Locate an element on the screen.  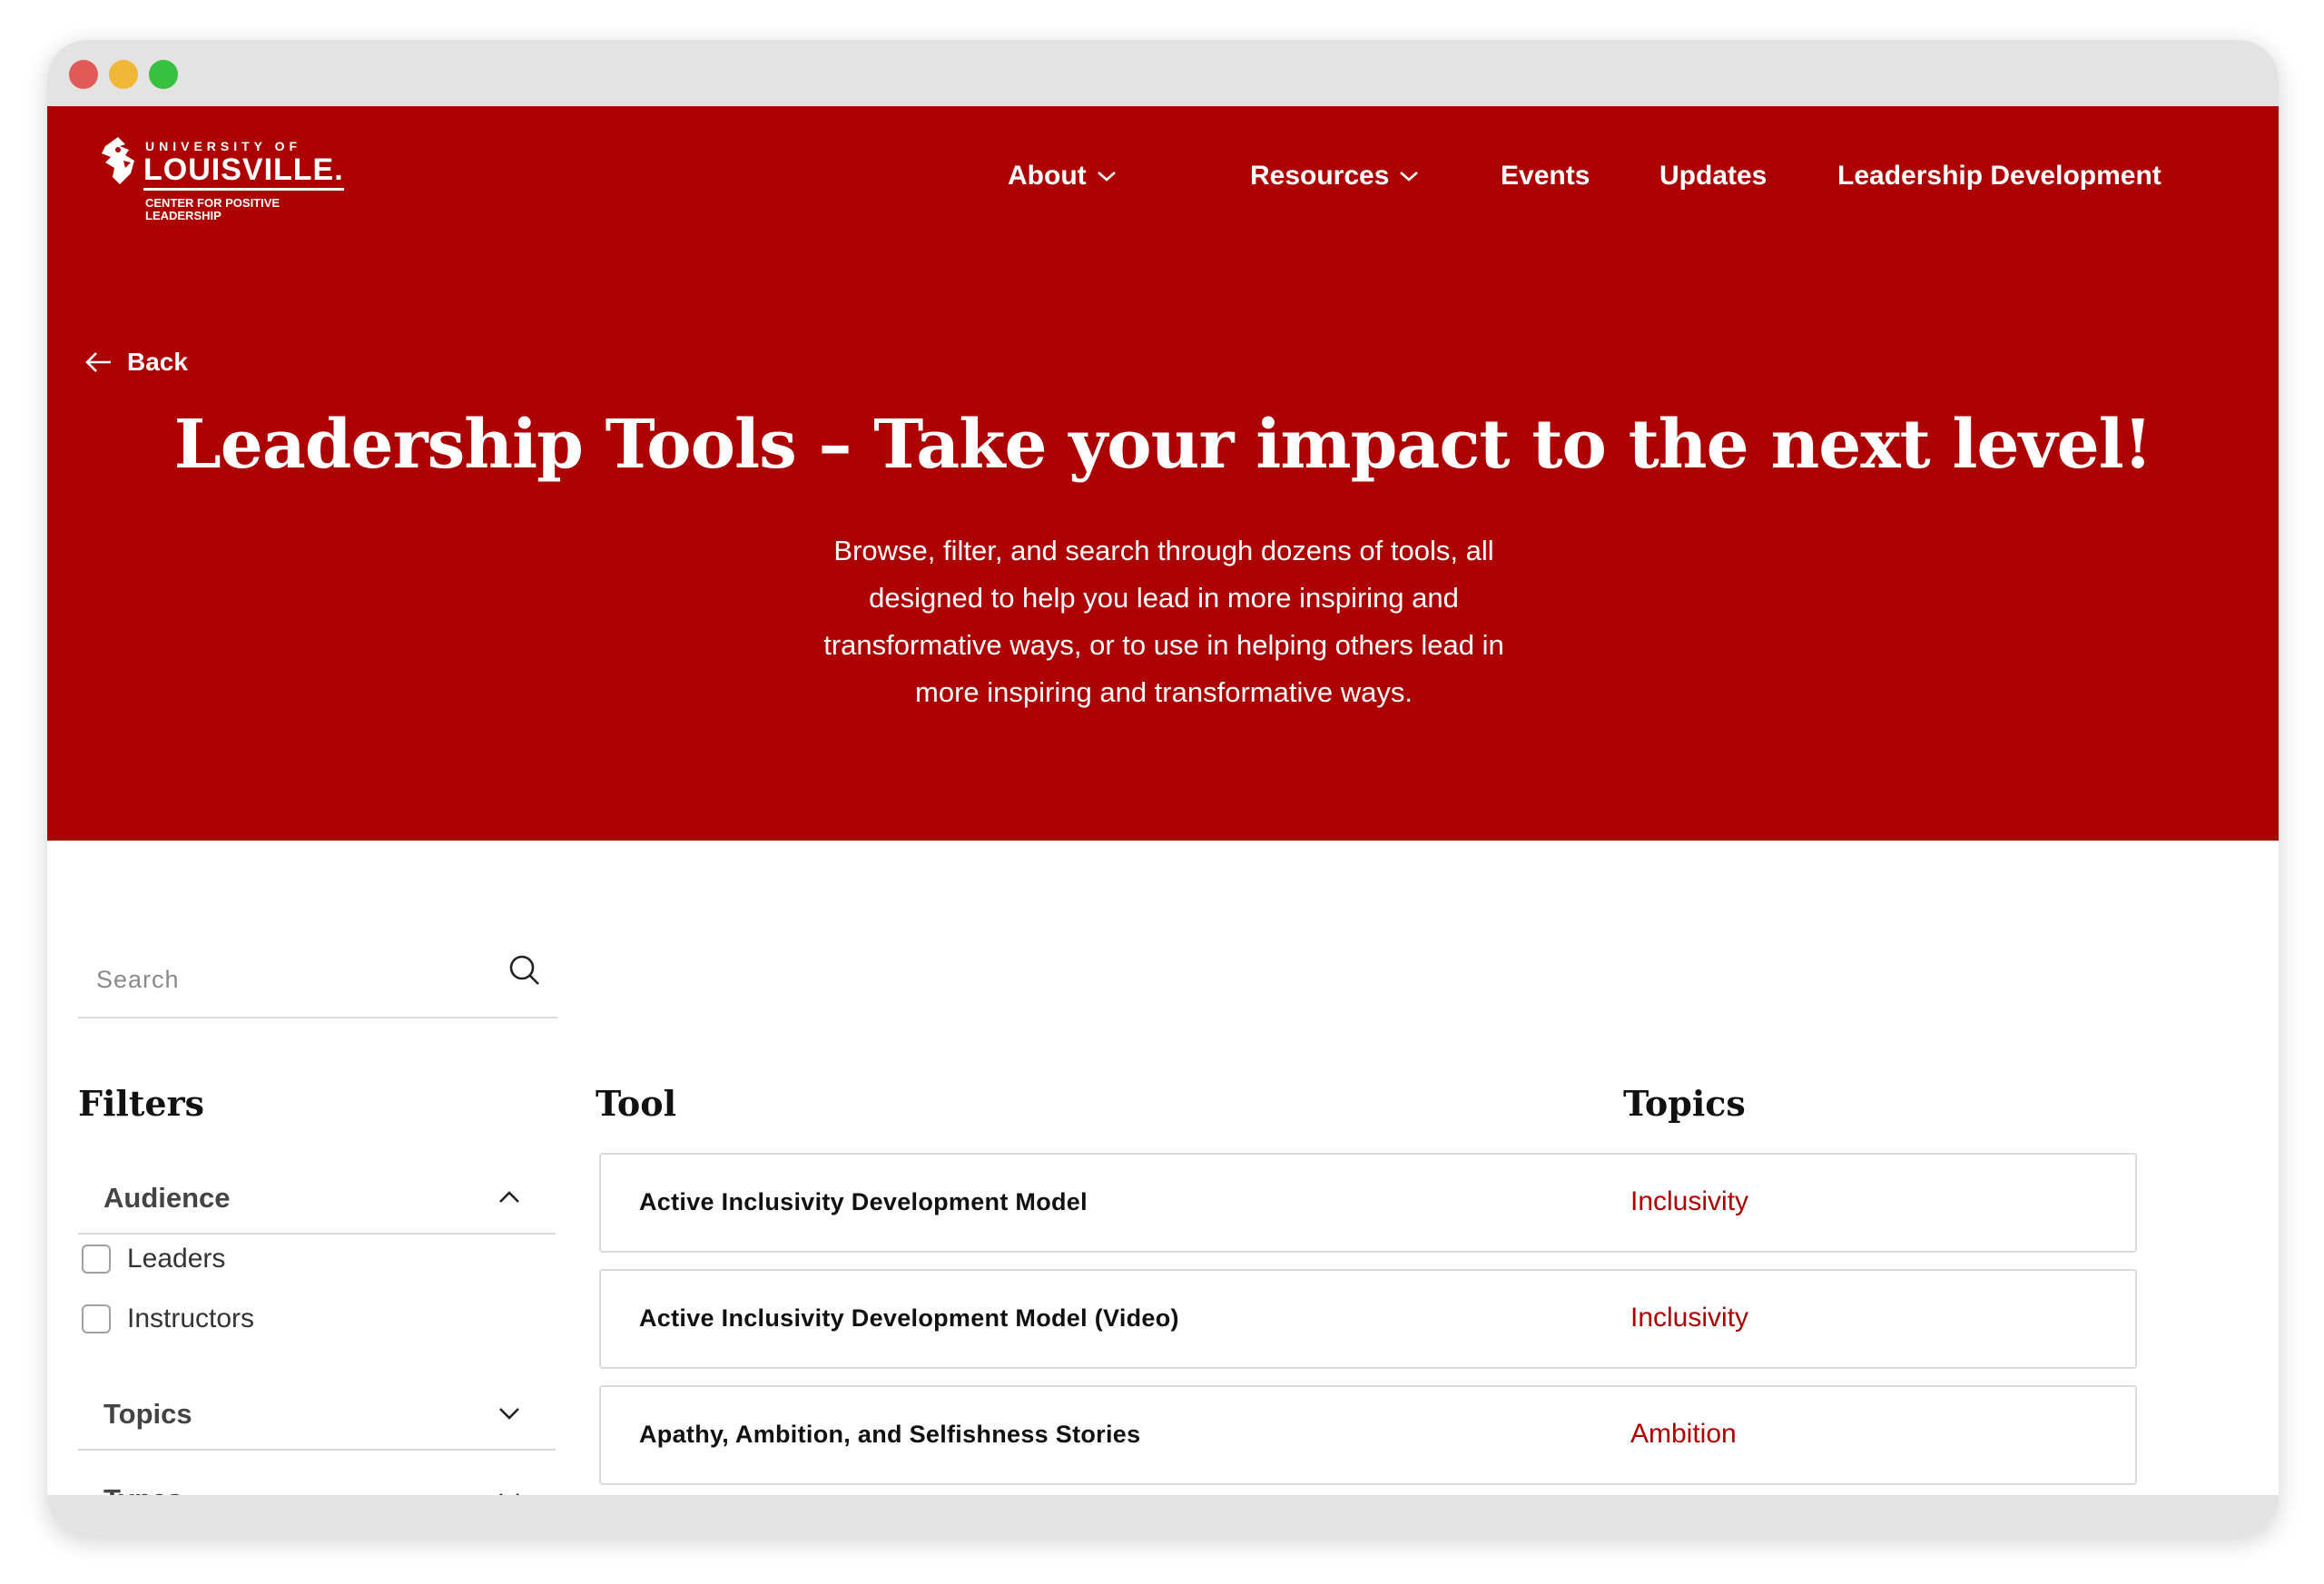
nav-item-updates: Updates is located at coordinates (1713, 176).